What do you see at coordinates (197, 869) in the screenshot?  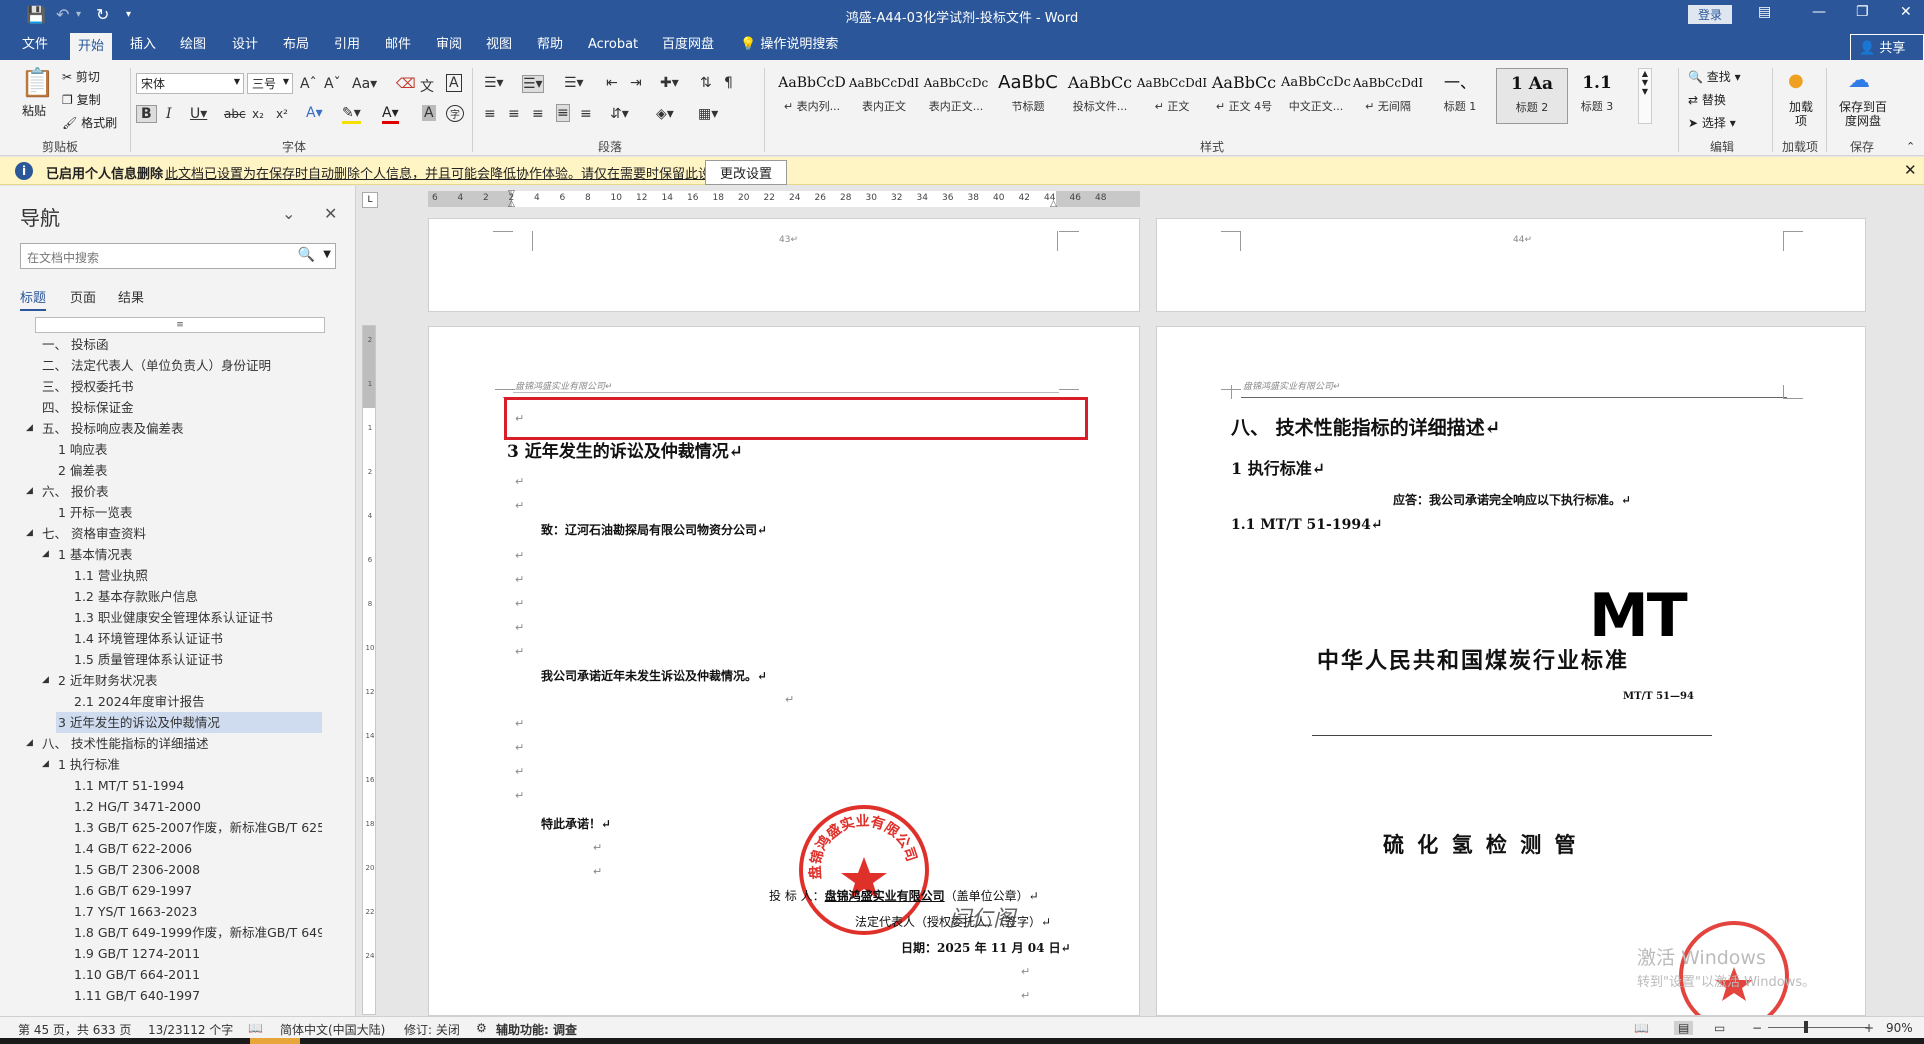 I see `nav-heading-item: 1.5 GB/T 2306-2008` at bounding box center [197, 869].